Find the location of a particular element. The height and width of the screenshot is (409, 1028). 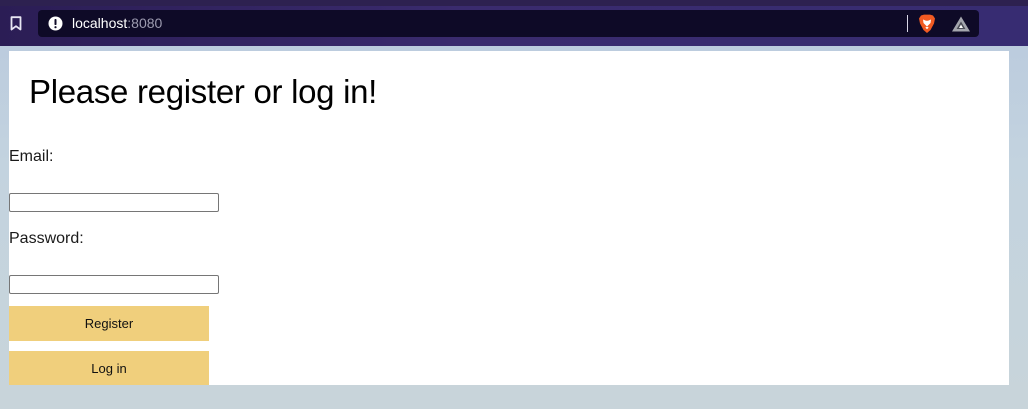

password-label: Password: is located at coordinates (46, 238).